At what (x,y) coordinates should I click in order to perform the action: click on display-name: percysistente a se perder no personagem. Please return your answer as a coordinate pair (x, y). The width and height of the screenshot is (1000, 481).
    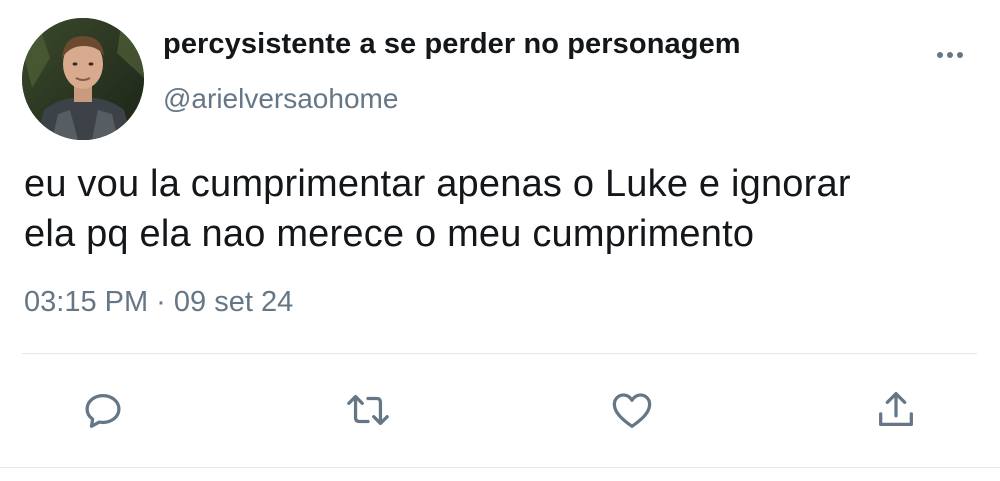
    Looking at the image, I should click on (452, 44).